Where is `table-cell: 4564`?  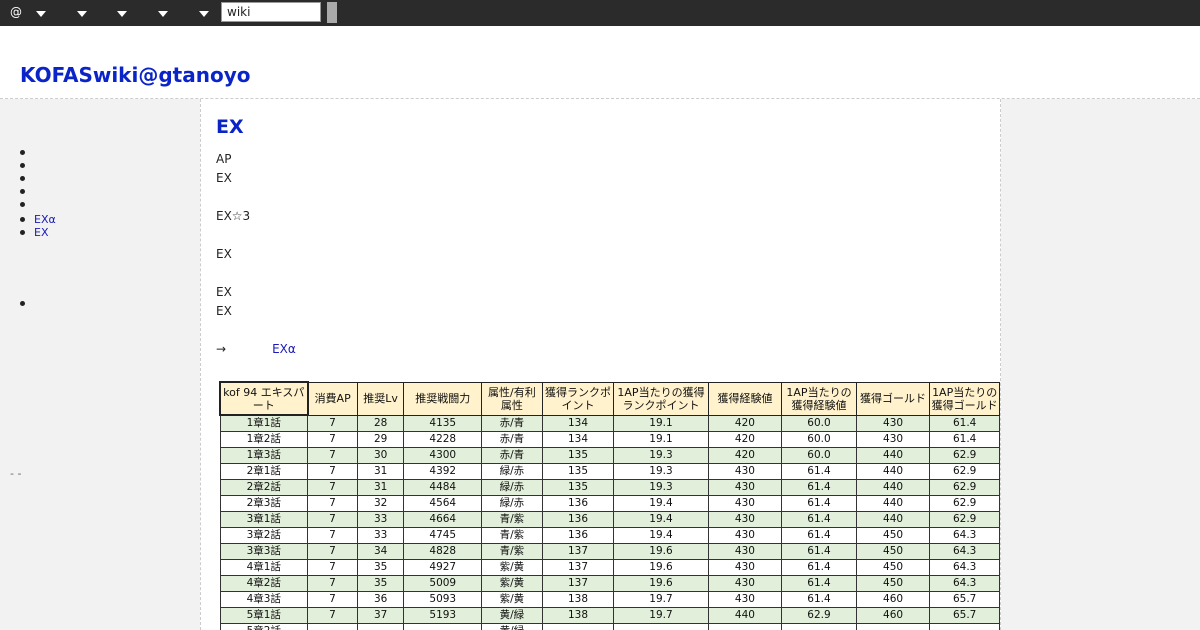
table-cell: 4564 is located at coordinates (443, 503).